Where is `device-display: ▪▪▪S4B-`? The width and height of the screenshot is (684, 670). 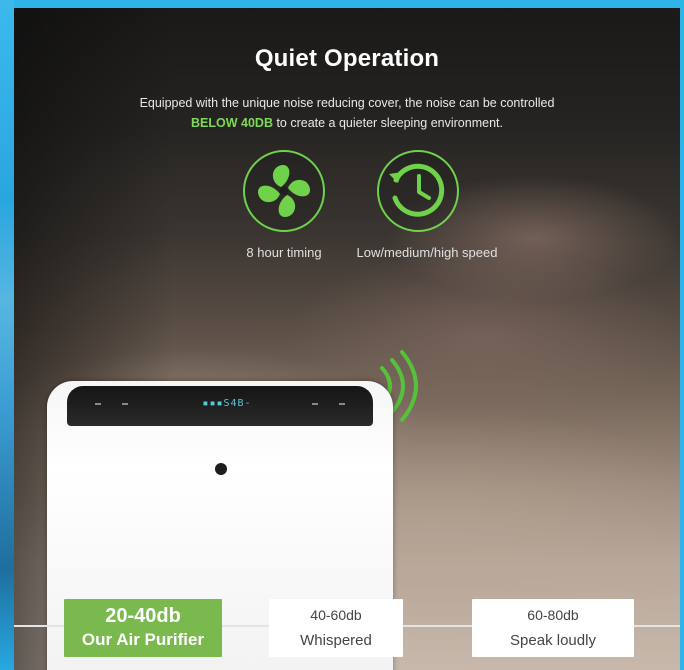
device-display: ▪▪▪S4B- is located at coordinates (227, 403).